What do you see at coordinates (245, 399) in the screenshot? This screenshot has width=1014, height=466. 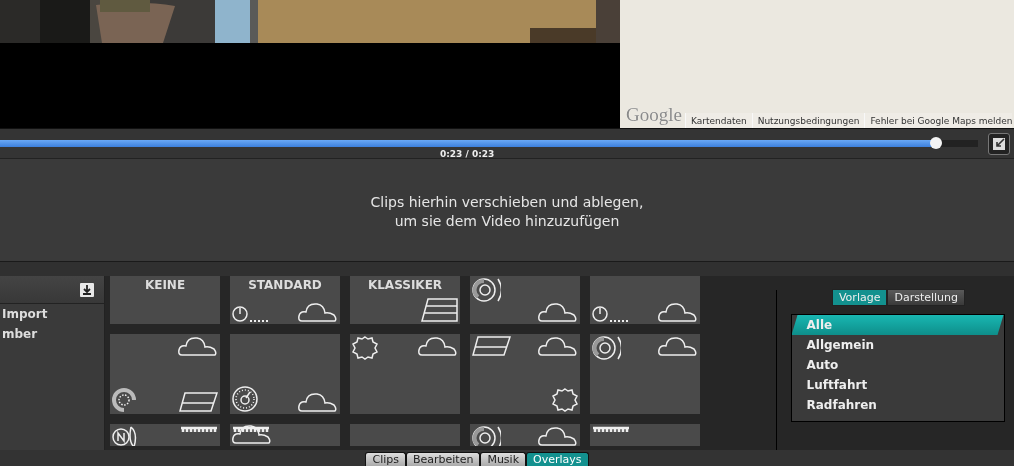 I see `speedometer-icon` at bounding box center [245, 399].